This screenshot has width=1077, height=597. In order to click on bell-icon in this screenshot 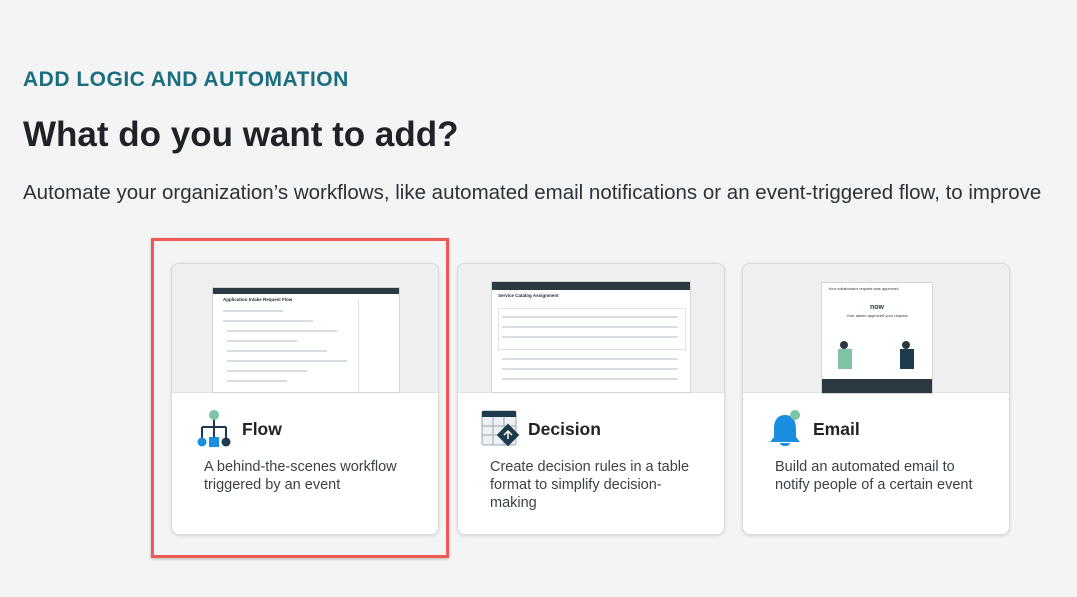, I will do `click(785, 429)`.